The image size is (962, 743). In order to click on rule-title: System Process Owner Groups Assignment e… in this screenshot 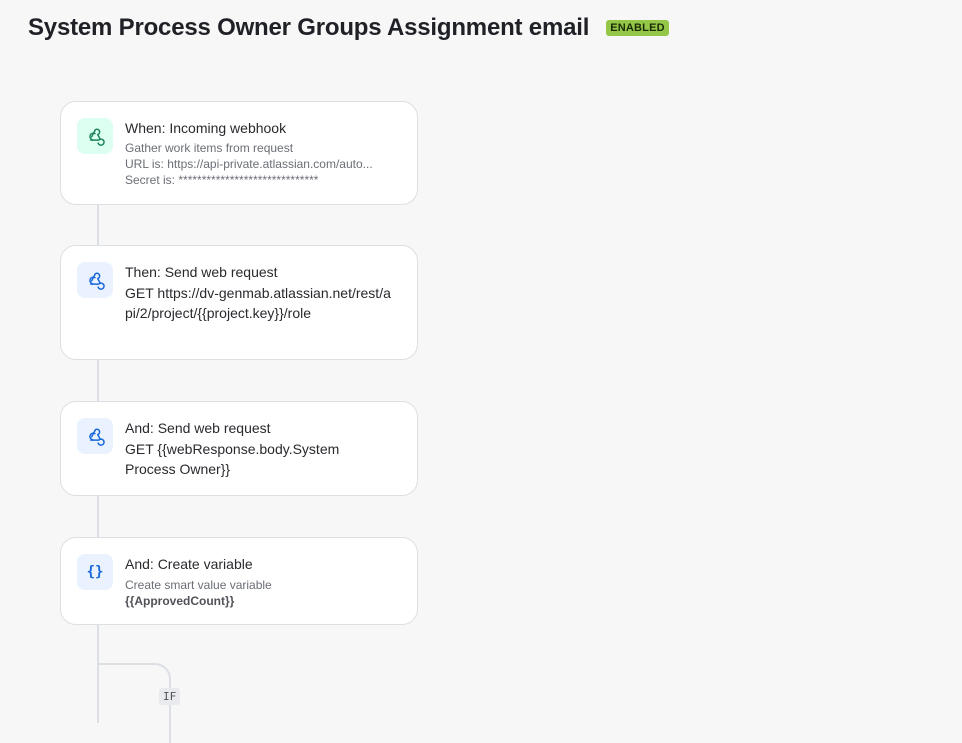, I will do `click(309, 27)`.